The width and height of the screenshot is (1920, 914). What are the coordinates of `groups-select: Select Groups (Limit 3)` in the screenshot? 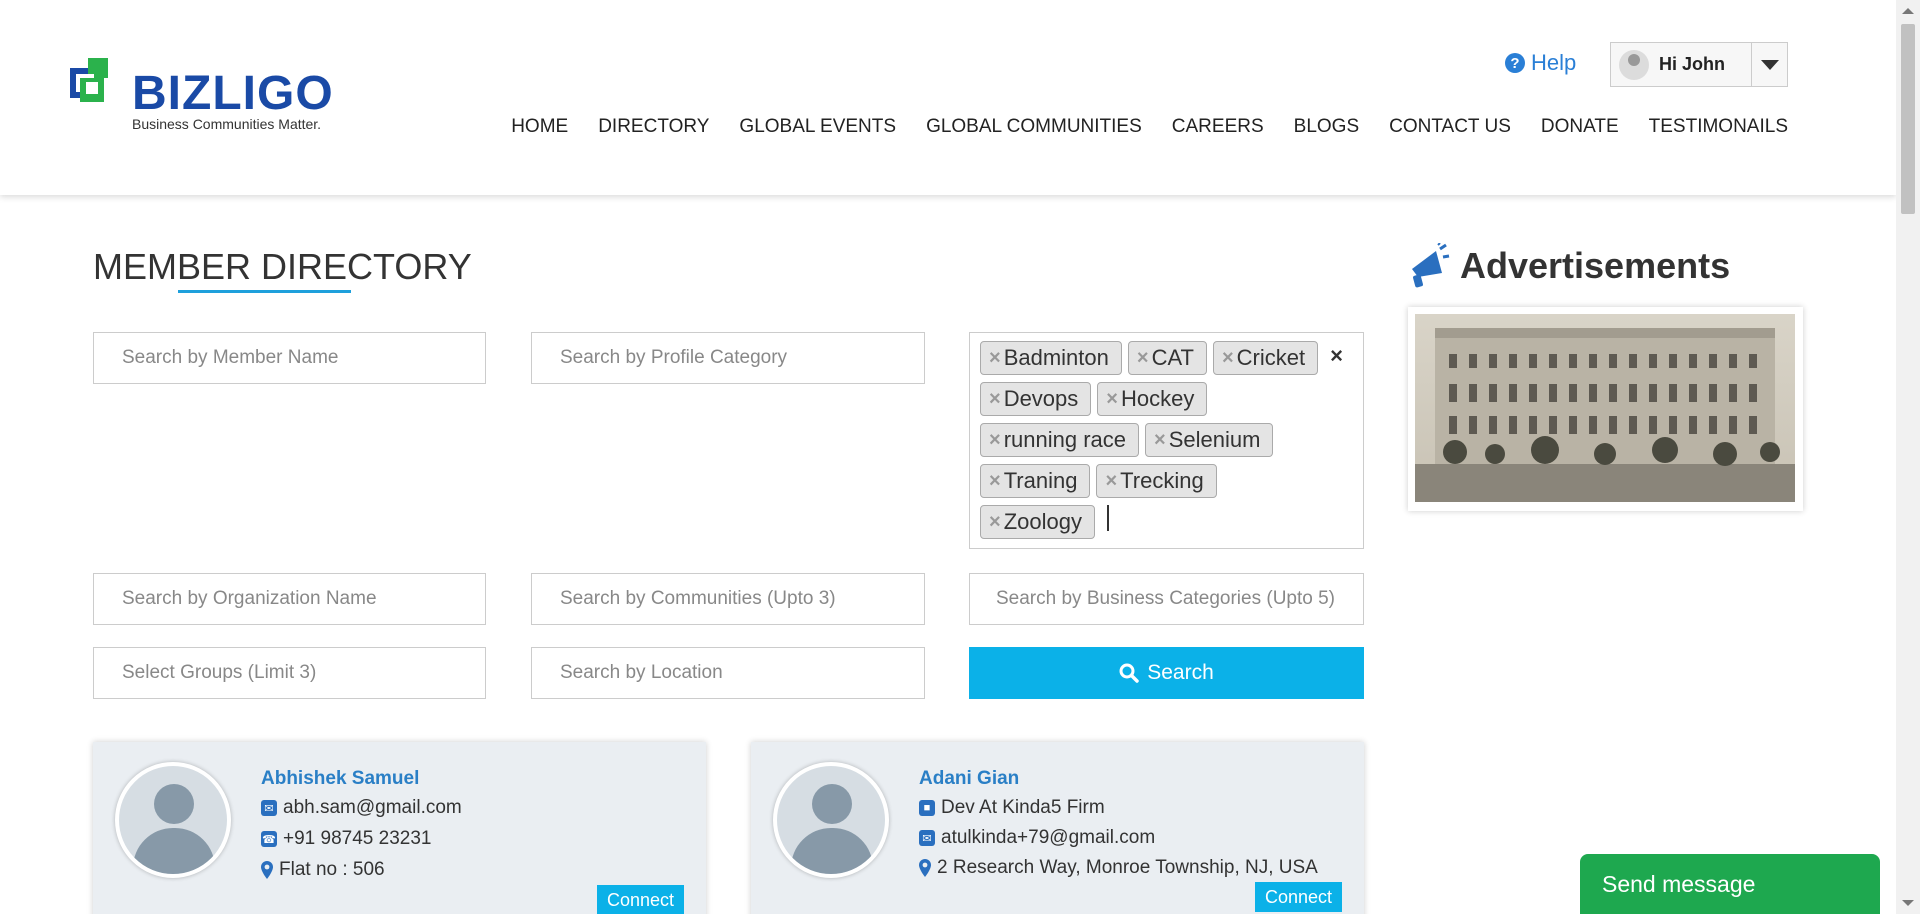 It's located at (289, 673).